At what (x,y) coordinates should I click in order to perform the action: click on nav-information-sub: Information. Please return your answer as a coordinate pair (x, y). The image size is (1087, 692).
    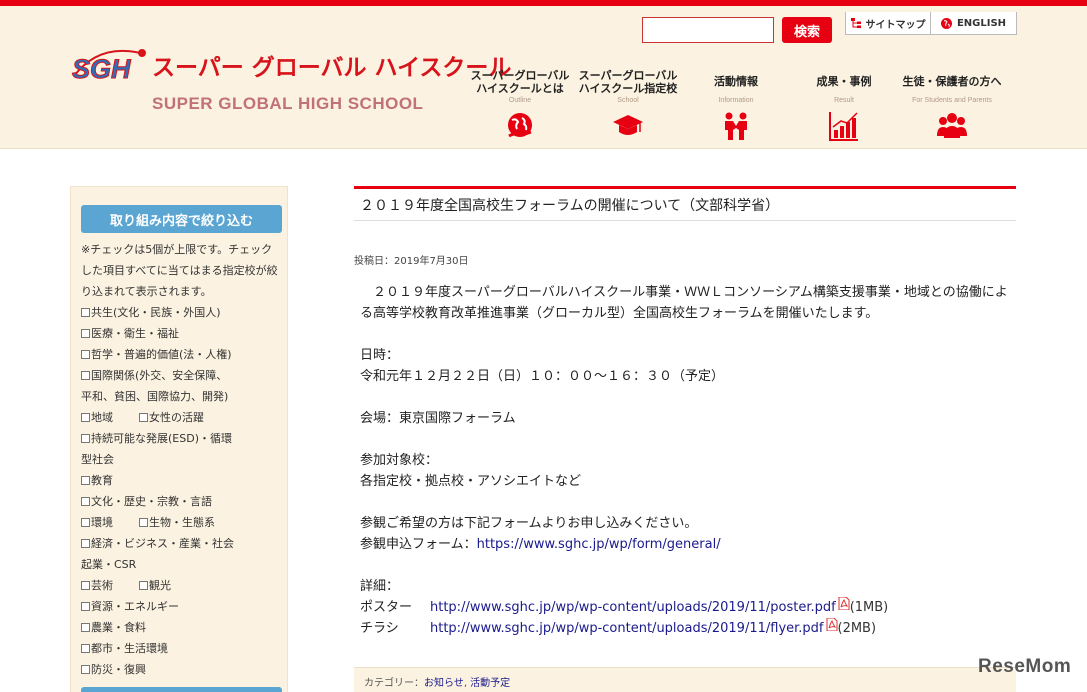
    Looking at the image, I should click on (736, 100).